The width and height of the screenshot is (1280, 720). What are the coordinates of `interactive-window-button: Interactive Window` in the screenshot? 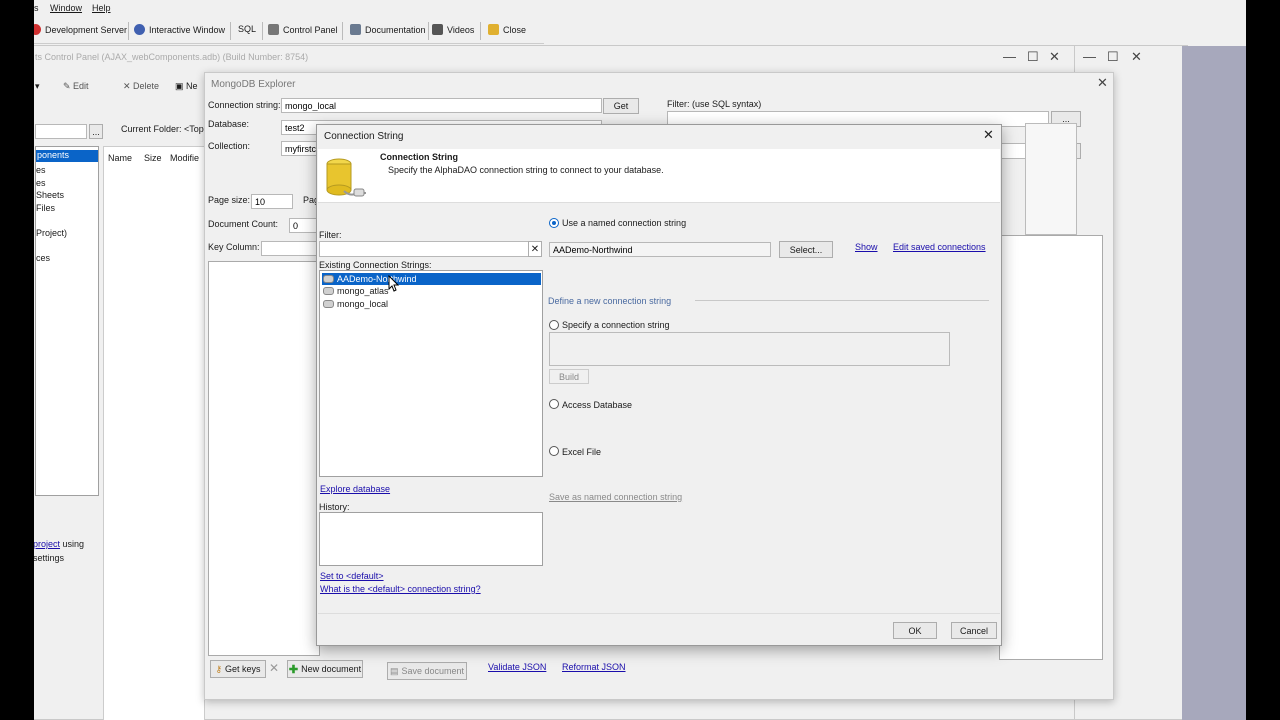 It's located at (179, 29).